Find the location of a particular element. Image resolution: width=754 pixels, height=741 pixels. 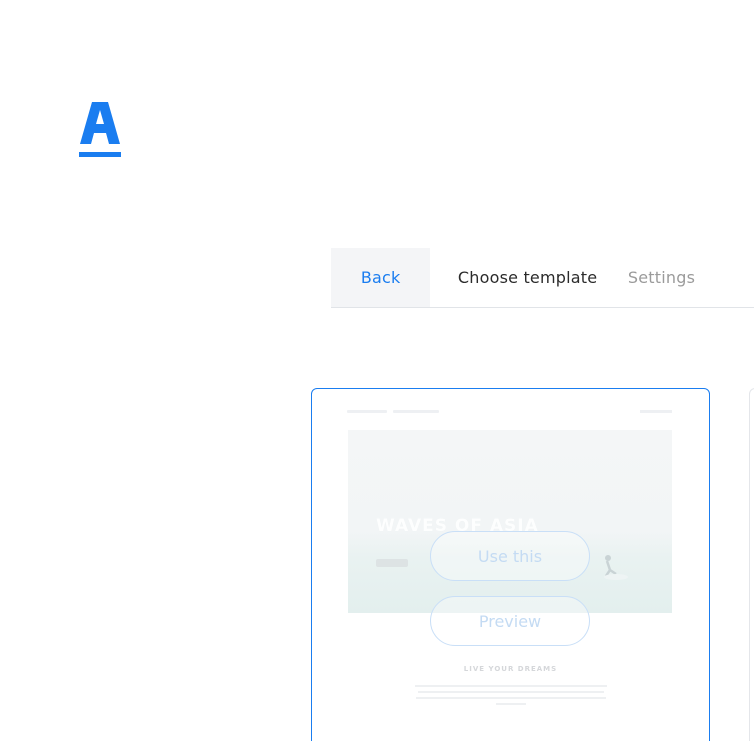

tab-settings: Settings is located at coordinates (661, 277).